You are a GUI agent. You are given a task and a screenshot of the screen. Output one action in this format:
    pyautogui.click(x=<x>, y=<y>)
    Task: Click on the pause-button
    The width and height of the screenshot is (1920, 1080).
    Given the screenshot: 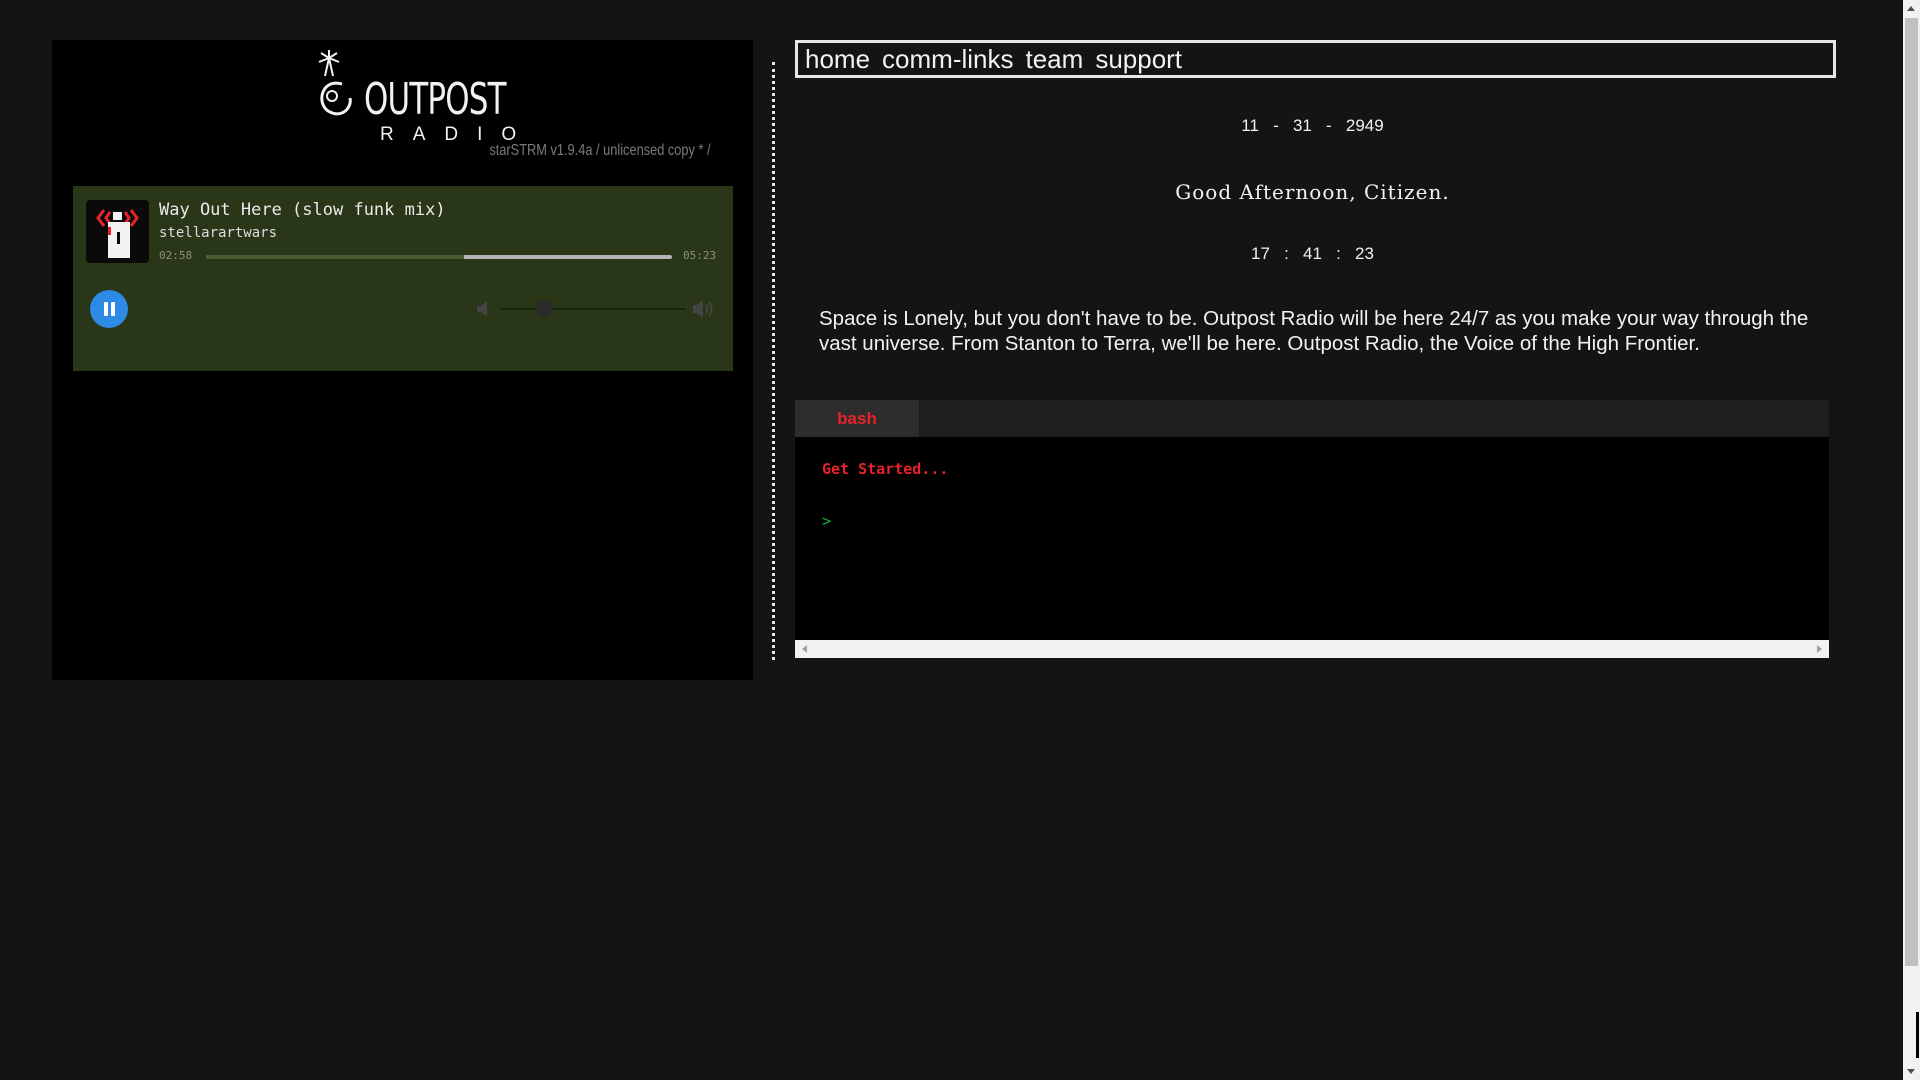 What is the action you would take?
    pyautogui.click(x=109, y=309)
    